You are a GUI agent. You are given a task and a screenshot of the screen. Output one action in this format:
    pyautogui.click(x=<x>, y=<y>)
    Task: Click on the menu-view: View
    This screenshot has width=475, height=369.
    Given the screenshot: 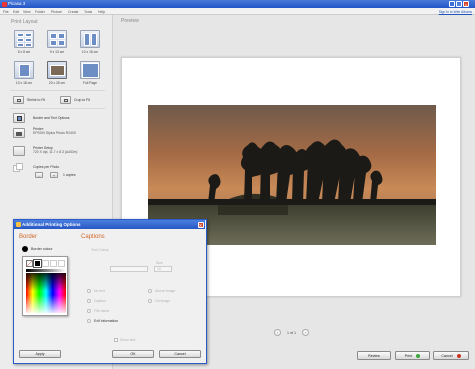 What is the action you would take?
    pyautogui.click(x=27, y=12)
    